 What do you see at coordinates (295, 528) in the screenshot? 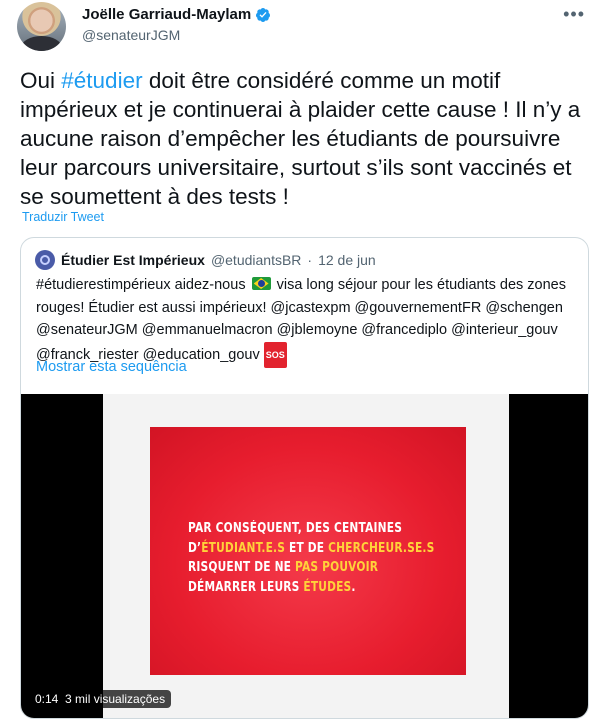
I see `poster-line-1: PAR CONSÉQUENT, DES CENTAINES` at bounding box center [295, 528].